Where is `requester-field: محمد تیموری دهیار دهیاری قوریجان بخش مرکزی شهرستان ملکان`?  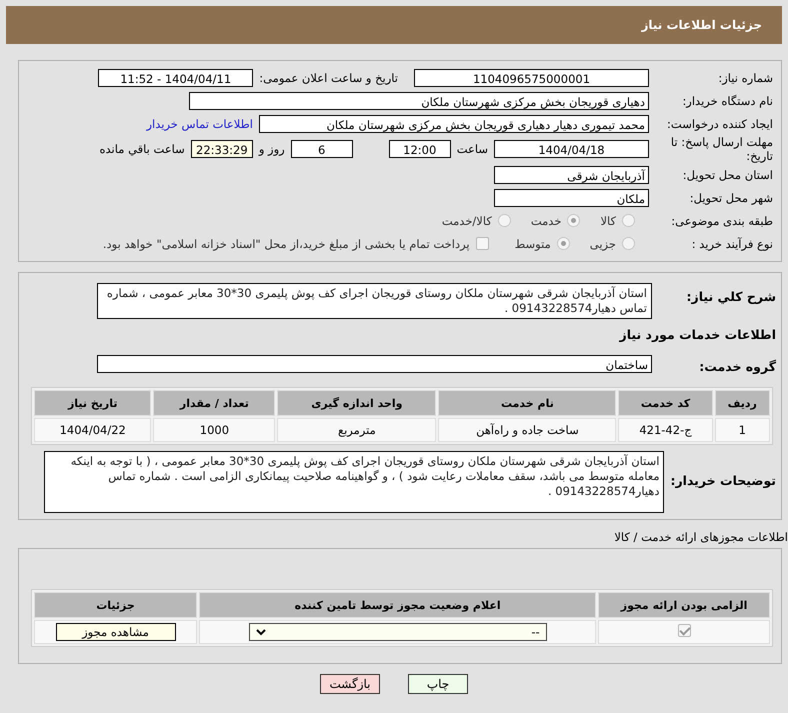 requester-field: محمد تیموری دهیار دهیاری قوریجان بخش مرکزی شهرستان ملکان is located at coordinates (454, 123).